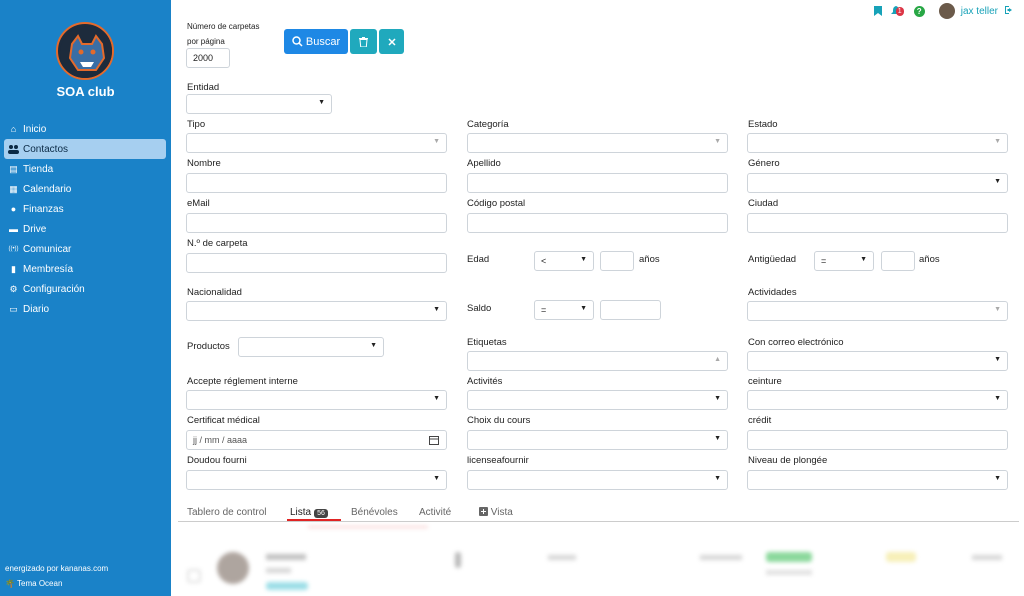  Describe the element at coordinates (979, 11) in the screenshot. I see `username-link: jax teller` at that location.